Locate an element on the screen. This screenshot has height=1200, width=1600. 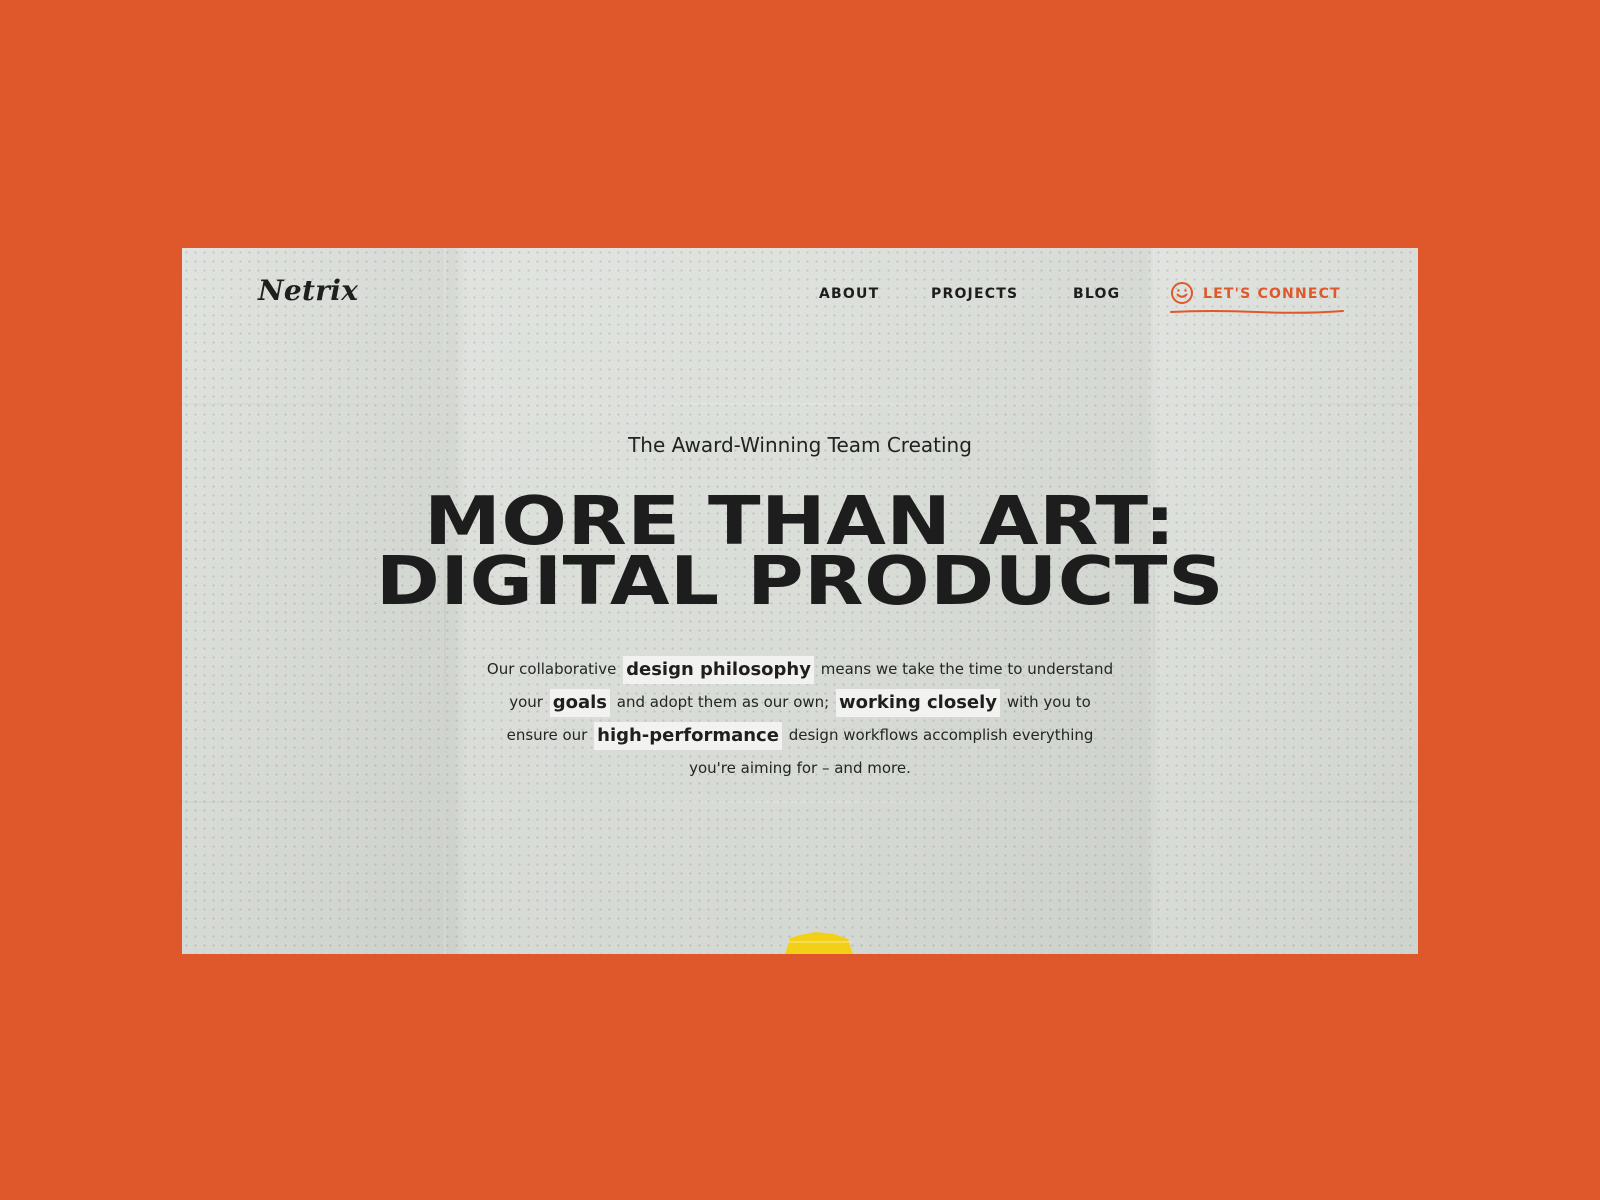
hero-title: MORE THAN ART: DIGITAL PRODUCTS is located at coordinates (800, 554).